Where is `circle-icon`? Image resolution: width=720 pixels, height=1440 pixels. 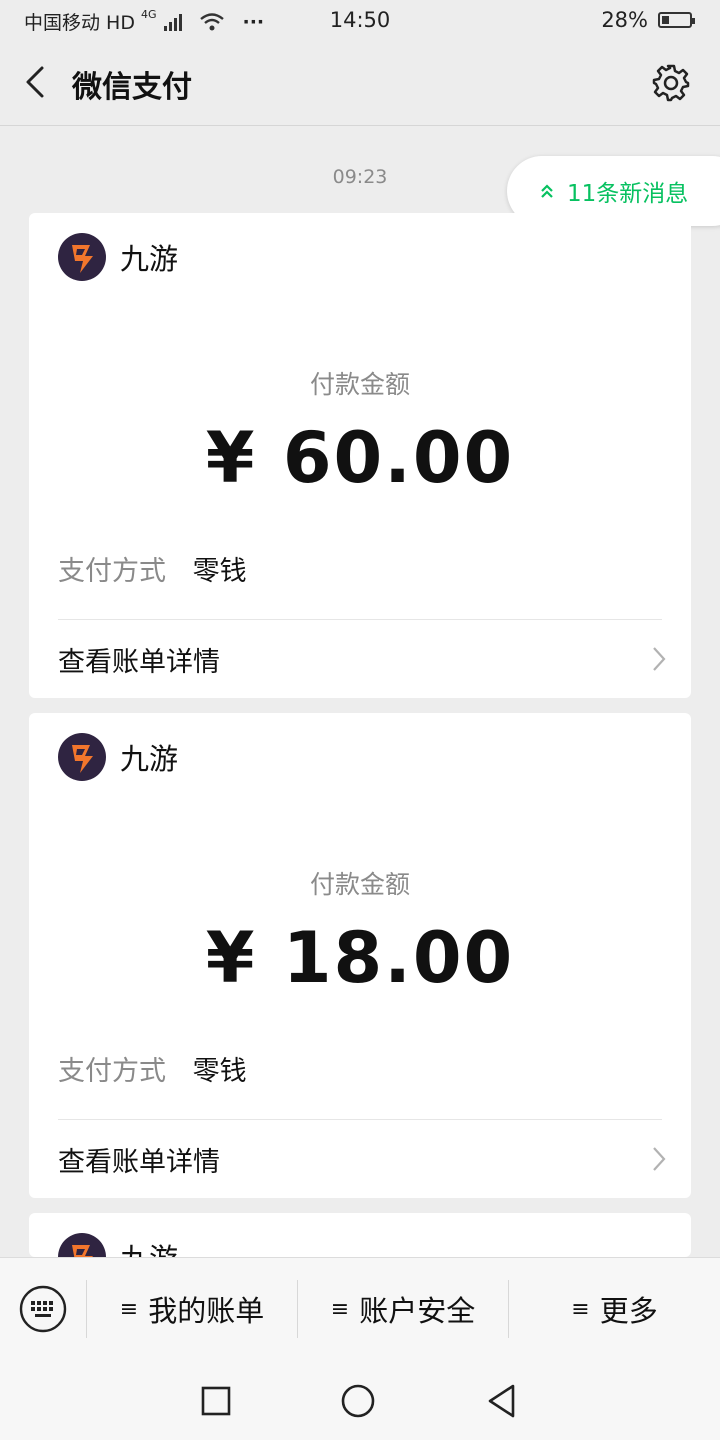
circle-icon is located at coordinates (358, 1401).